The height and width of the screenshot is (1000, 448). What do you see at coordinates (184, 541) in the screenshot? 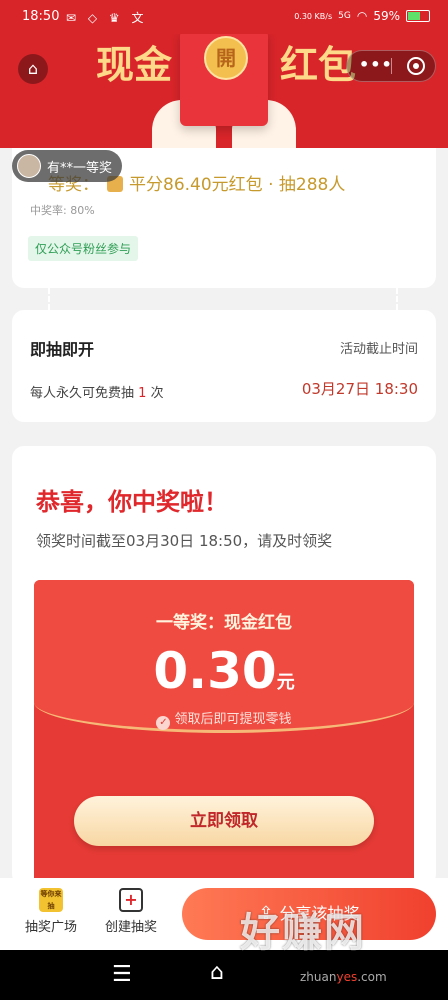
I see `claim-deadline-notice: 领奖时间截至03月30日 18:50，请及时领奖` at bounding box center [184, 541].